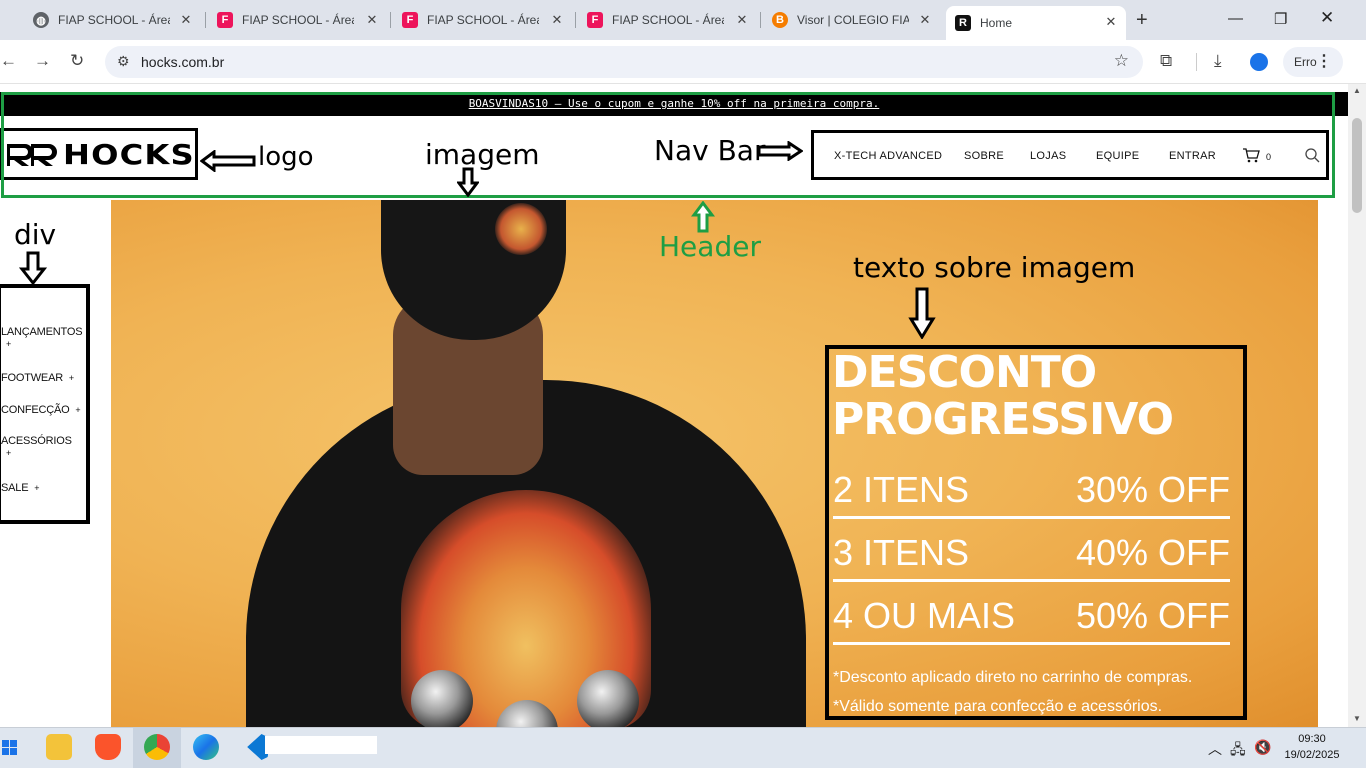  I want to click on network-icon: 🖧, so click(1238, 751).